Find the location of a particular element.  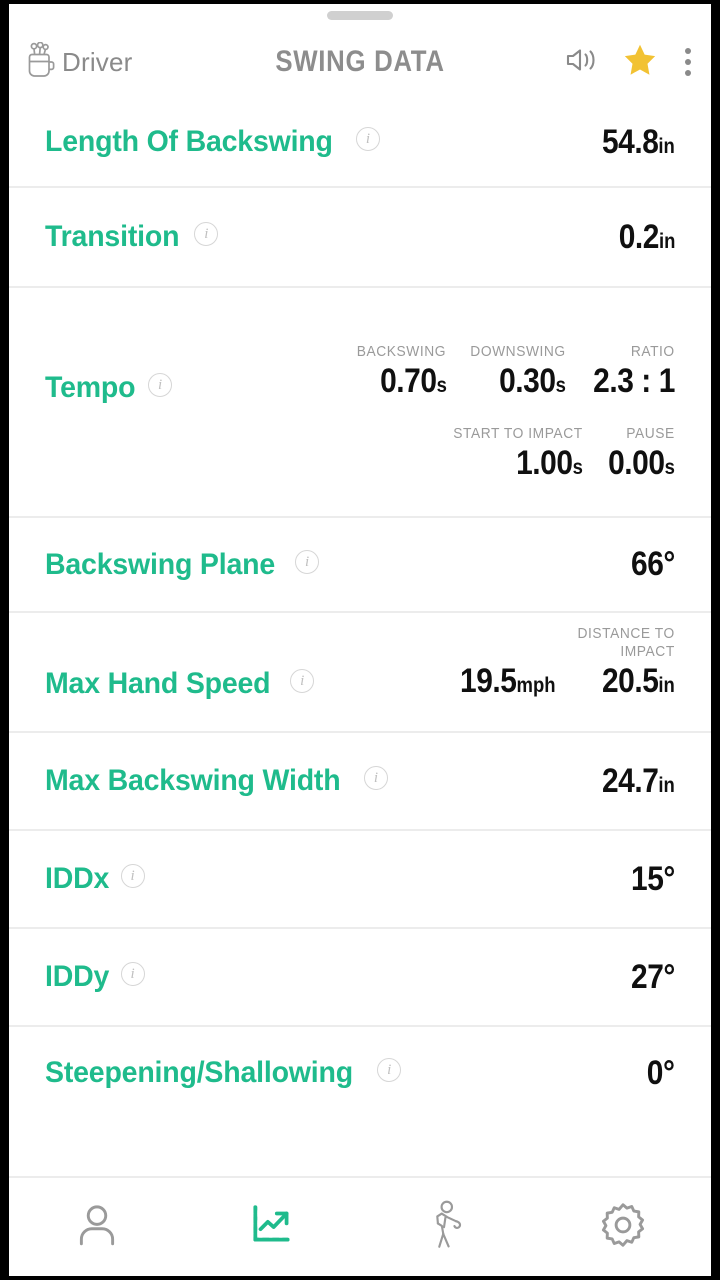

metric-values: 15° is located at coordinates (650, 879).